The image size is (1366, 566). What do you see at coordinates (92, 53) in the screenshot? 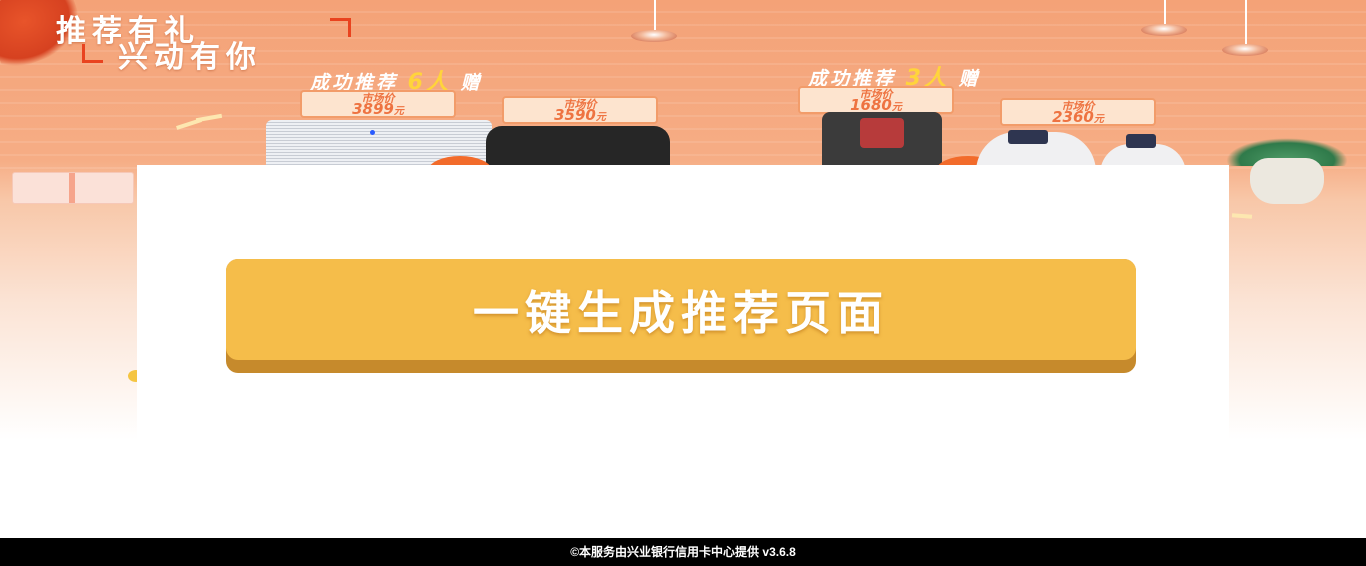
I see `title-bracket-left` at bounding box center [92, 53].